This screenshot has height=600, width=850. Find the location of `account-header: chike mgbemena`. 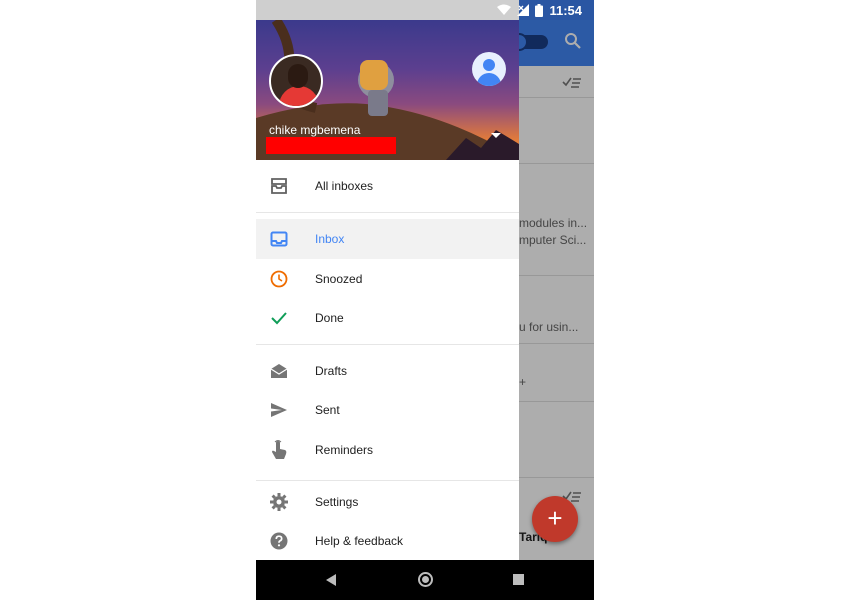

account-header: chike mgbemena is located at coordinates (387, 90).